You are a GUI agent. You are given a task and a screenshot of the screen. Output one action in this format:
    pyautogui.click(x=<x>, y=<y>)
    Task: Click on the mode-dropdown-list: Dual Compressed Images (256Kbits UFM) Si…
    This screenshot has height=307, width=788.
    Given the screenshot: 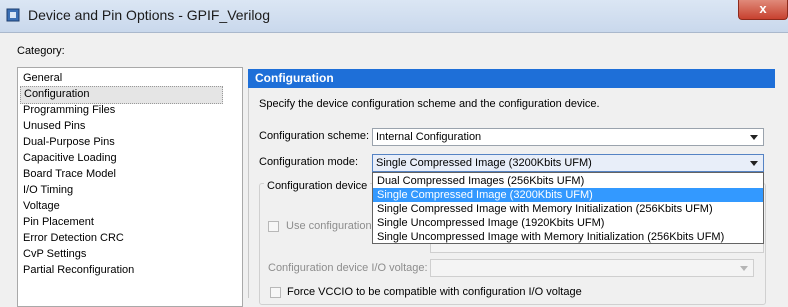 What is the action you would take?
    pyautogui.click(x=568, y=208)
    